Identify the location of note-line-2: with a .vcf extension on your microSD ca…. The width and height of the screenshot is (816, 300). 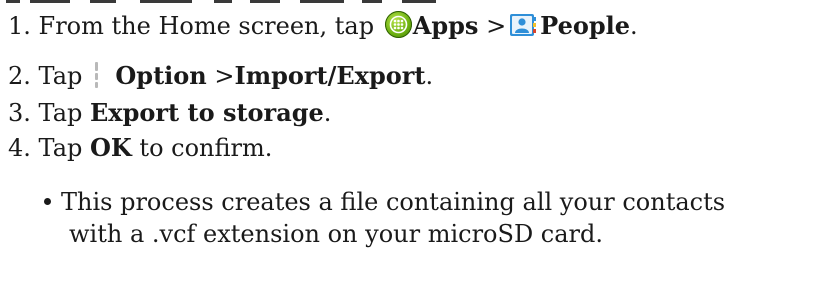
(384, 234).